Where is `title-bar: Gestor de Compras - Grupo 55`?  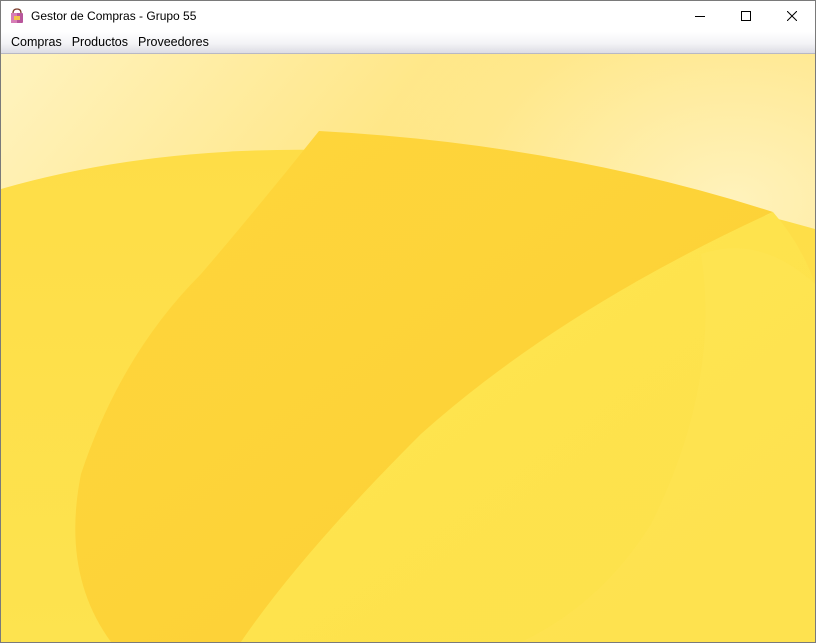 title-bar: Gestor de Compras - Grupo 55 is located at coordinates (408, 16).